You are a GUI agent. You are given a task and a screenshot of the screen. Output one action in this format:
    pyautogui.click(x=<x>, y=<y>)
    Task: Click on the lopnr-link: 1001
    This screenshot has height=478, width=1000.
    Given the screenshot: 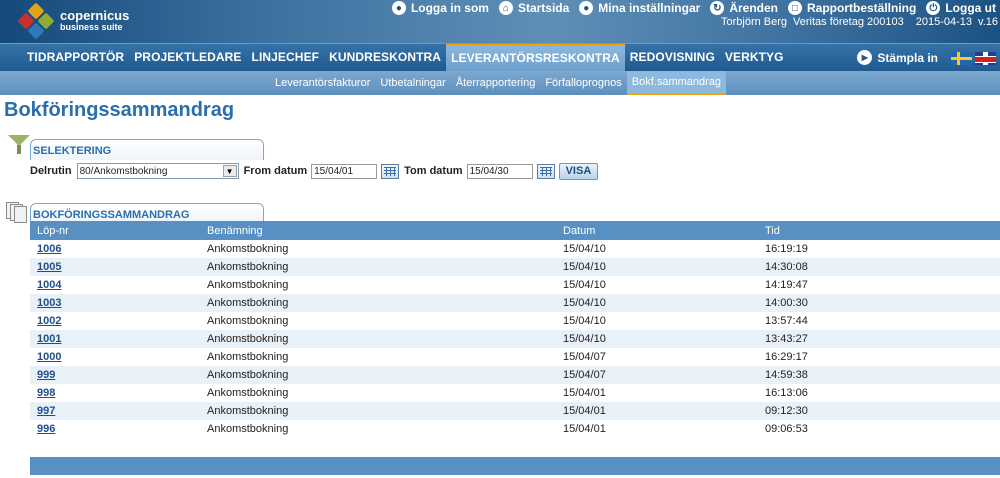 What is the action you would take?
    pyautogui.click(x=49, y=339)
    